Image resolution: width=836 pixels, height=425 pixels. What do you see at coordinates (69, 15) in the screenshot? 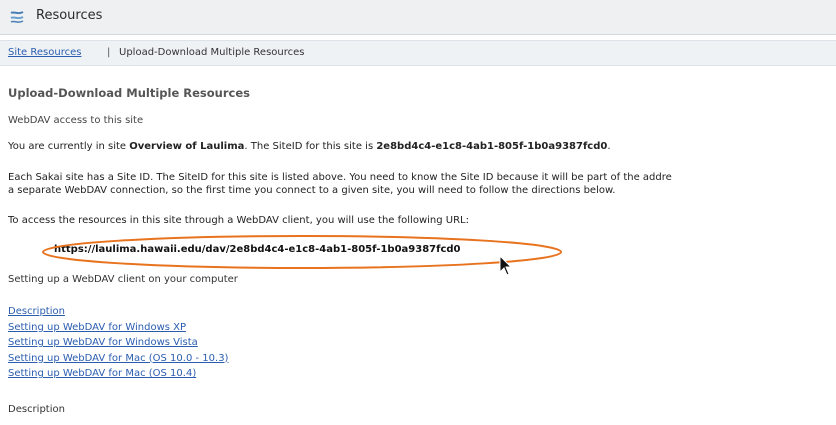
I see `window-title: Resources` at bounding box center [69, 15].